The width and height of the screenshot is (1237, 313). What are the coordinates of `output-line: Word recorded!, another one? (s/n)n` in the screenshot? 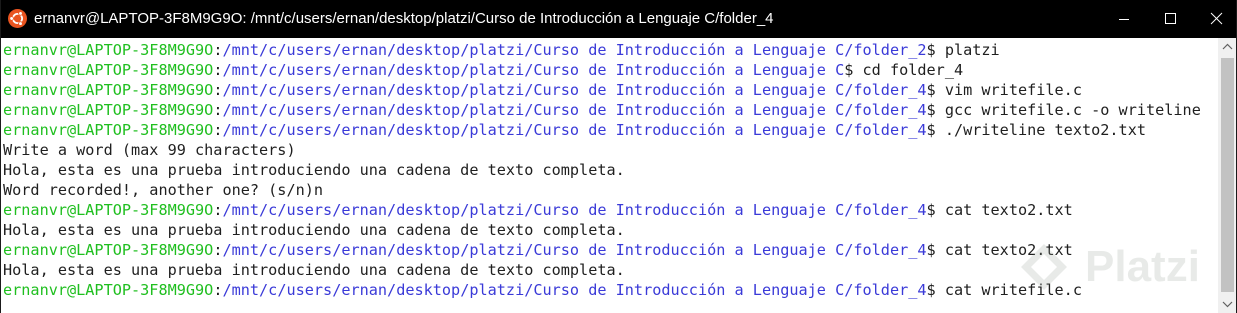 It's located at (163, 190).